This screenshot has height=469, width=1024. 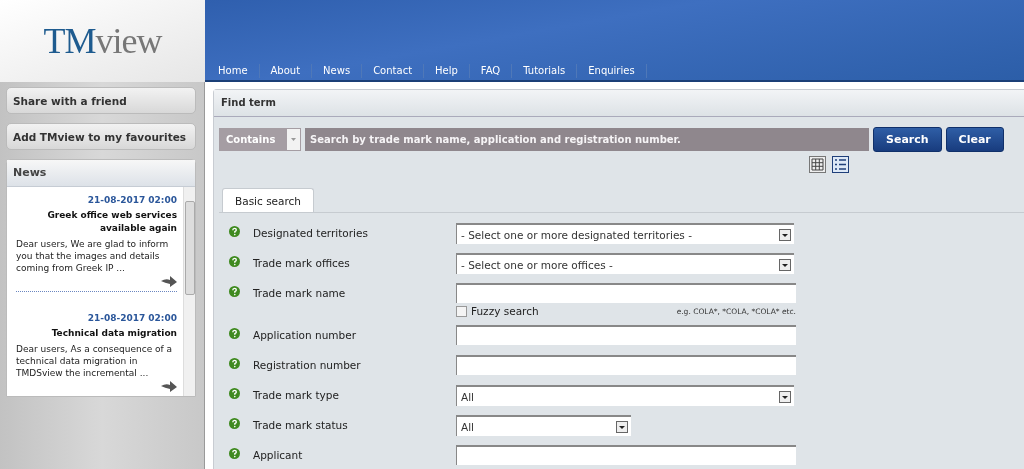 I want to click on news-headline: Technical data migration, so click(x=114, y=333).